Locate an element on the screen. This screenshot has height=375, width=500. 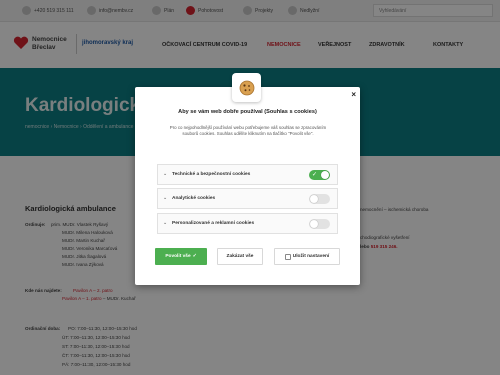
settings-icon is located at coordinates (287, 256).